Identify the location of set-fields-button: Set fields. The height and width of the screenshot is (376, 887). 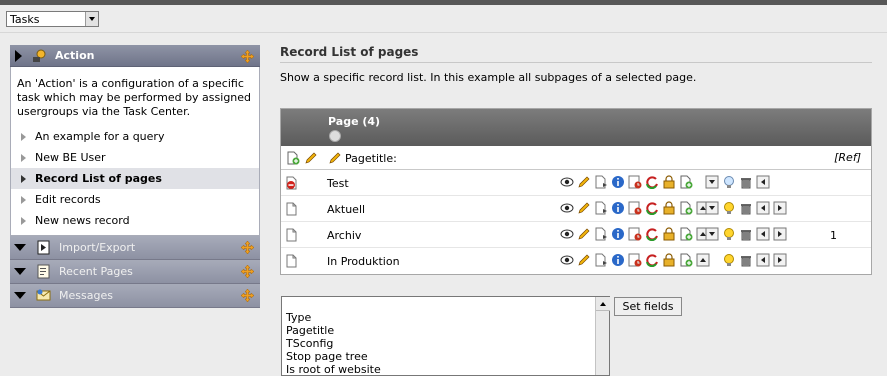
(648, 306).